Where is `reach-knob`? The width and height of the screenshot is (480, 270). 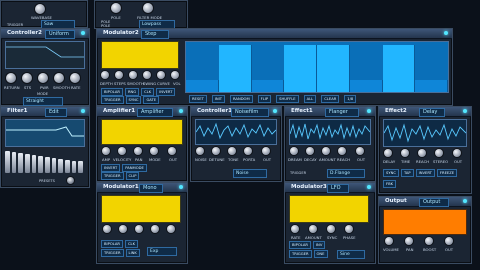
reach-knob is located at coordinates (342, 151).